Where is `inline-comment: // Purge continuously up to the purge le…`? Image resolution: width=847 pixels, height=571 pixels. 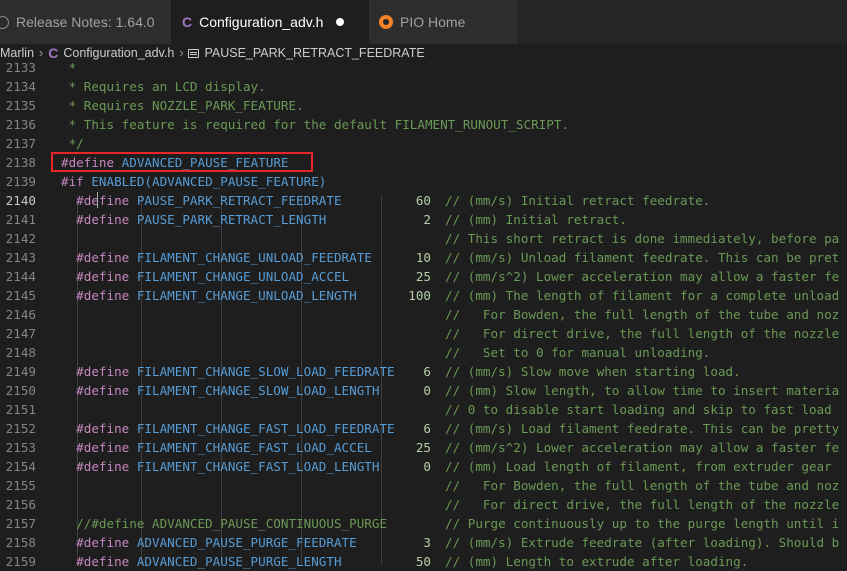
inline-comment: // Purge continuously up to the purge le… is located at coordinates (642, 523).